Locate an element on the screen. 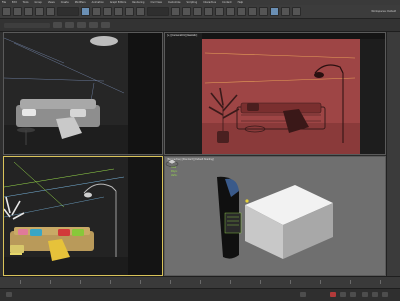  reference-coordinate-dropdown is located at coordinates (158, 11).